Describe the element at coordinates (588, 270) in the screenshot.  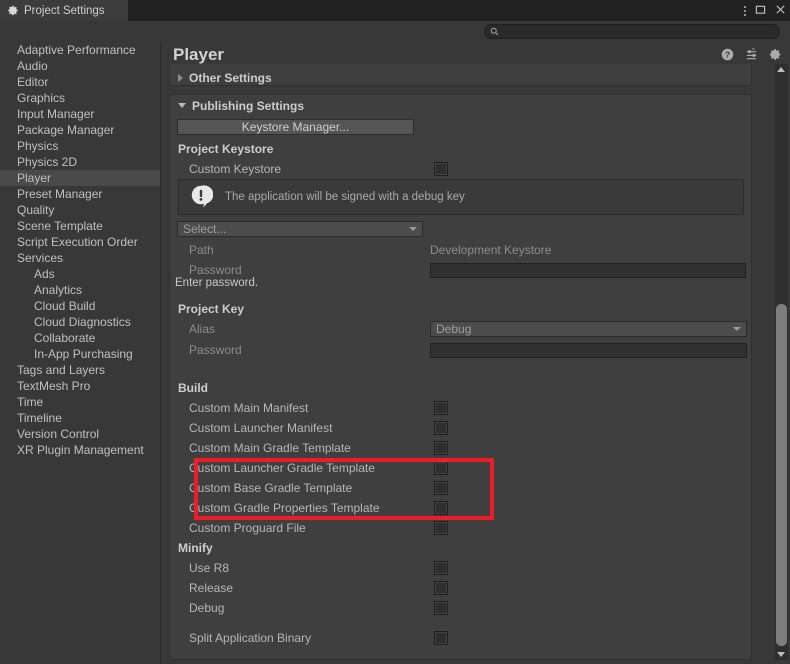
I see `keystore-password-field` at that location.